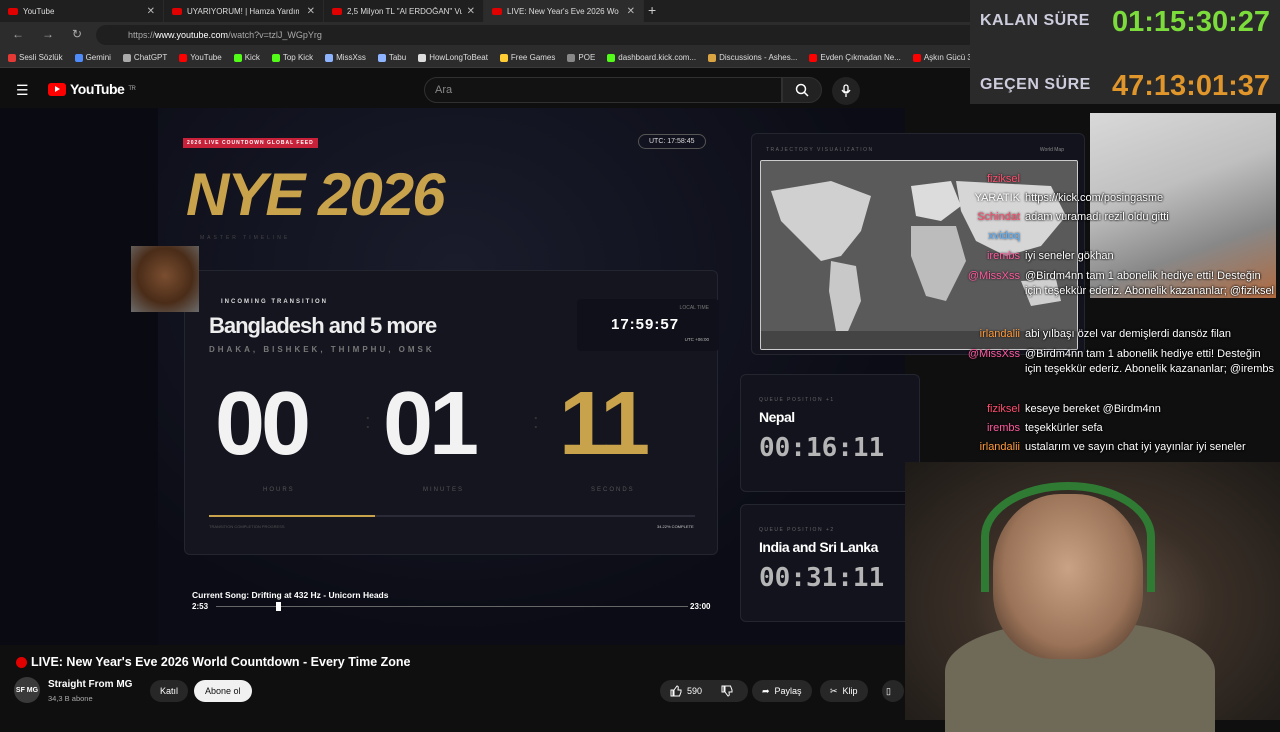 Image resolution: width=1280 pixels, height=732 pixels. What do you see at coordinates (645, 324) in the screenshot?
I see `local-time: 17:59:57` at bounding box center [645, 324].